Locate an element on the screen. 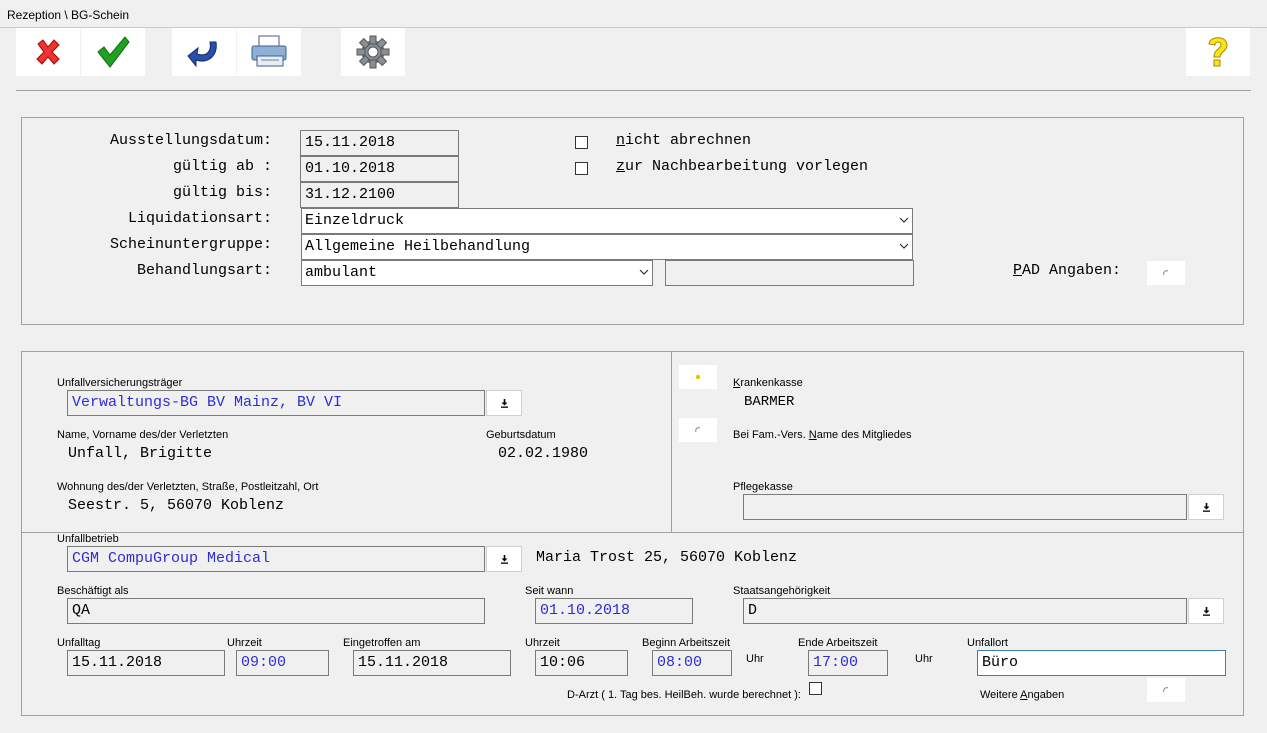 This screenshot has width=1267, height=733. uhr-label-2: Uhr is located at coordinates (924, 659).